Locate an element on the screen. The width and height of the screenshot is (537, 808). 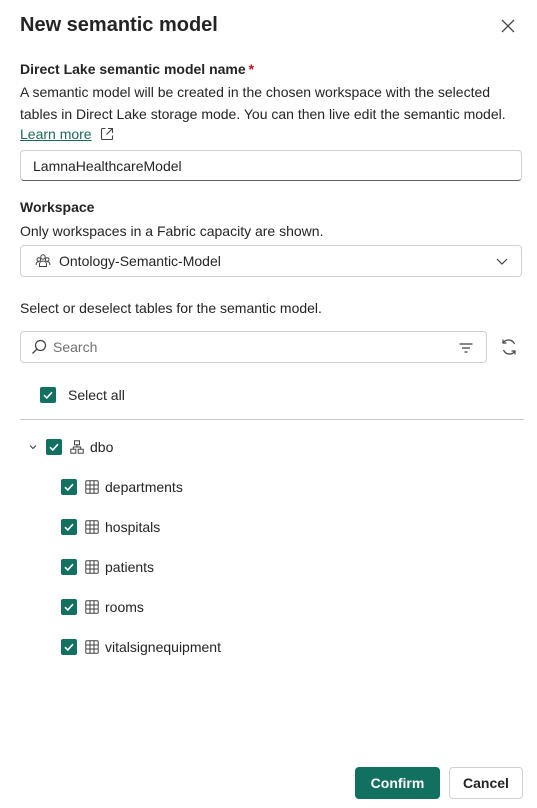
confirm-button: Confirm is located at coordinates (397, 783).